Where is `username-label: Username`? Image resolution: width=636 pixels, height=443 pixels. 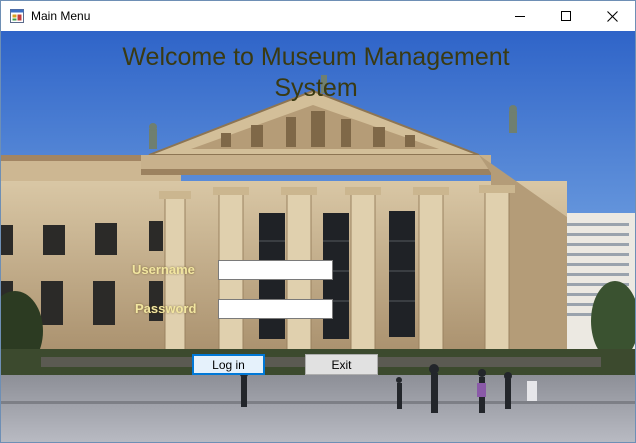
username-label: Username is located at coordinates (163, 269).